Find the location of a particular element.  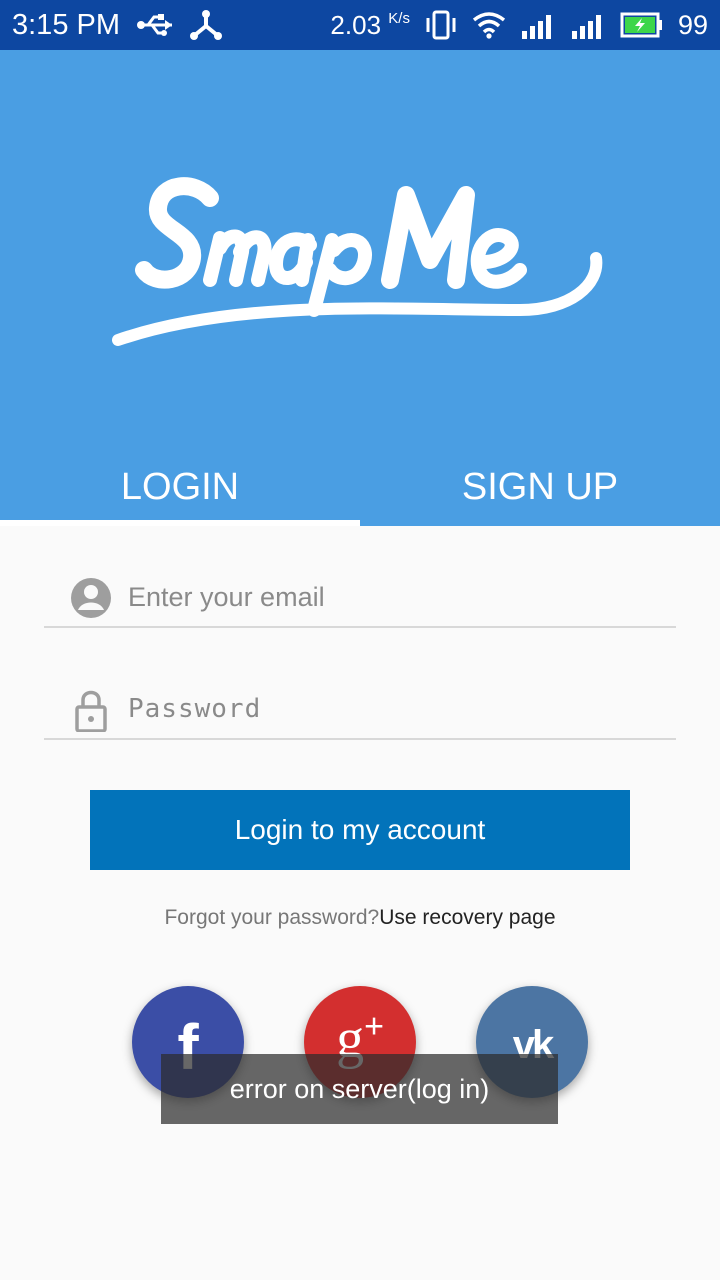

status-bar: 3:15 PM 2.03 K/s 99 is located at coordinates (360, 25).